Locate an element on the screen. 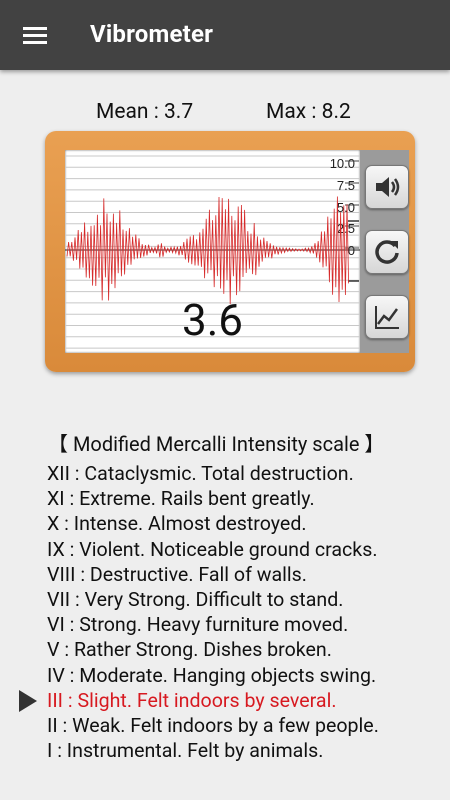 Image resolution: width=450 pixels, height=800 pixels. scale-item-i: I : Instrumental. Felt by animals. is located at coordinates (185, 751).